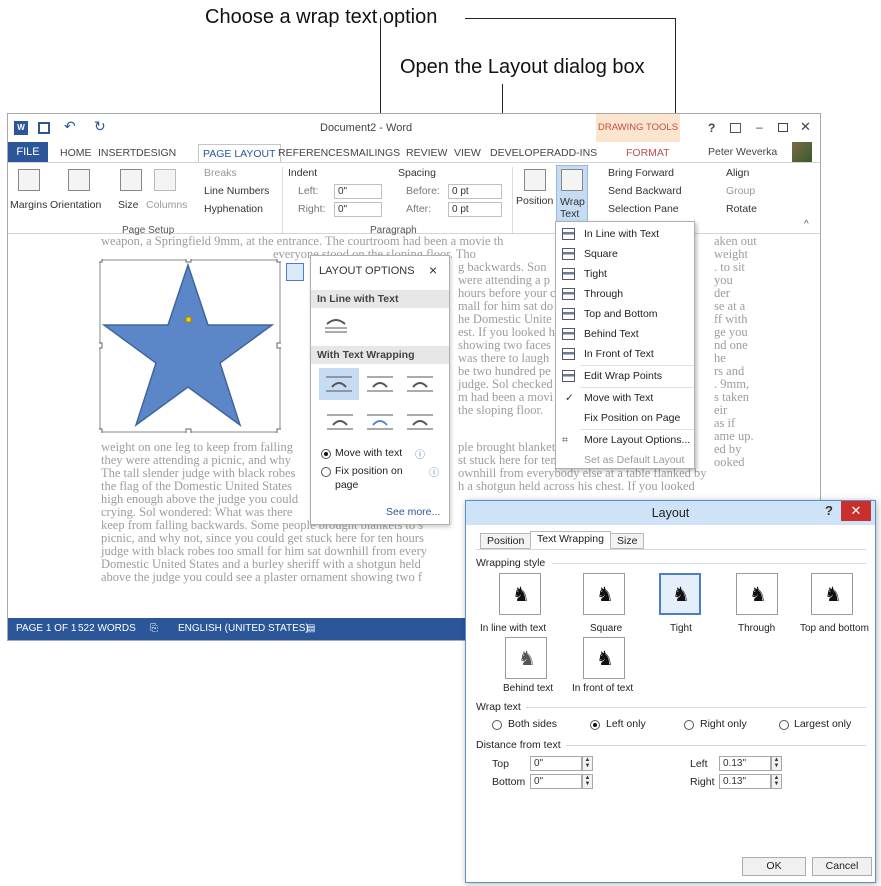 This screenshot has width=881, height=886. I want to click on group-button: Group, so click(740, 191).